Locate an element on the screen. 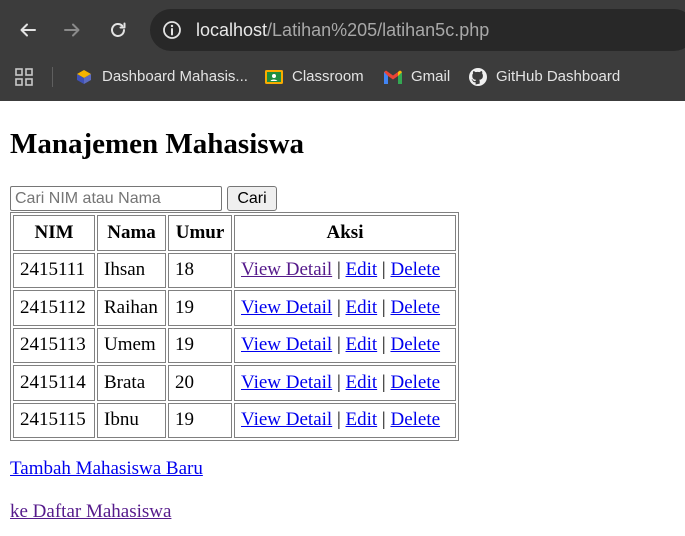 The width and height of the screenshot is (685, 536). header-aksi: Aksi is located at coordinates (345, 233).